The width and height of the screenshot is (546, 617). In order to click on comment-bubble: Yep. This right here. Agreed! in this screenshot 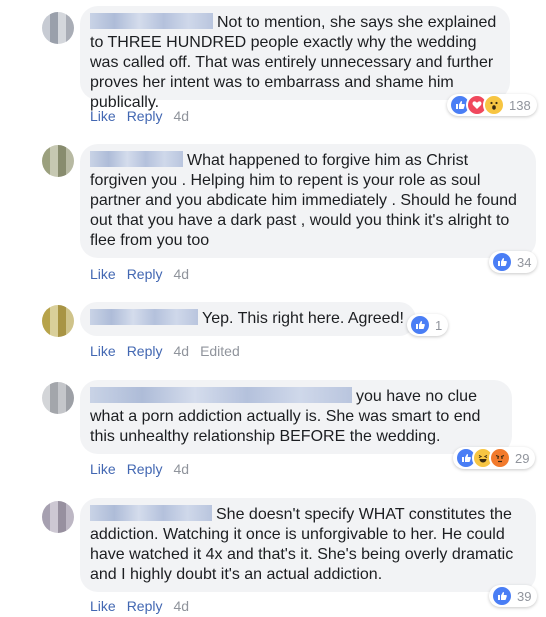, I will do `click(248, 319)`.